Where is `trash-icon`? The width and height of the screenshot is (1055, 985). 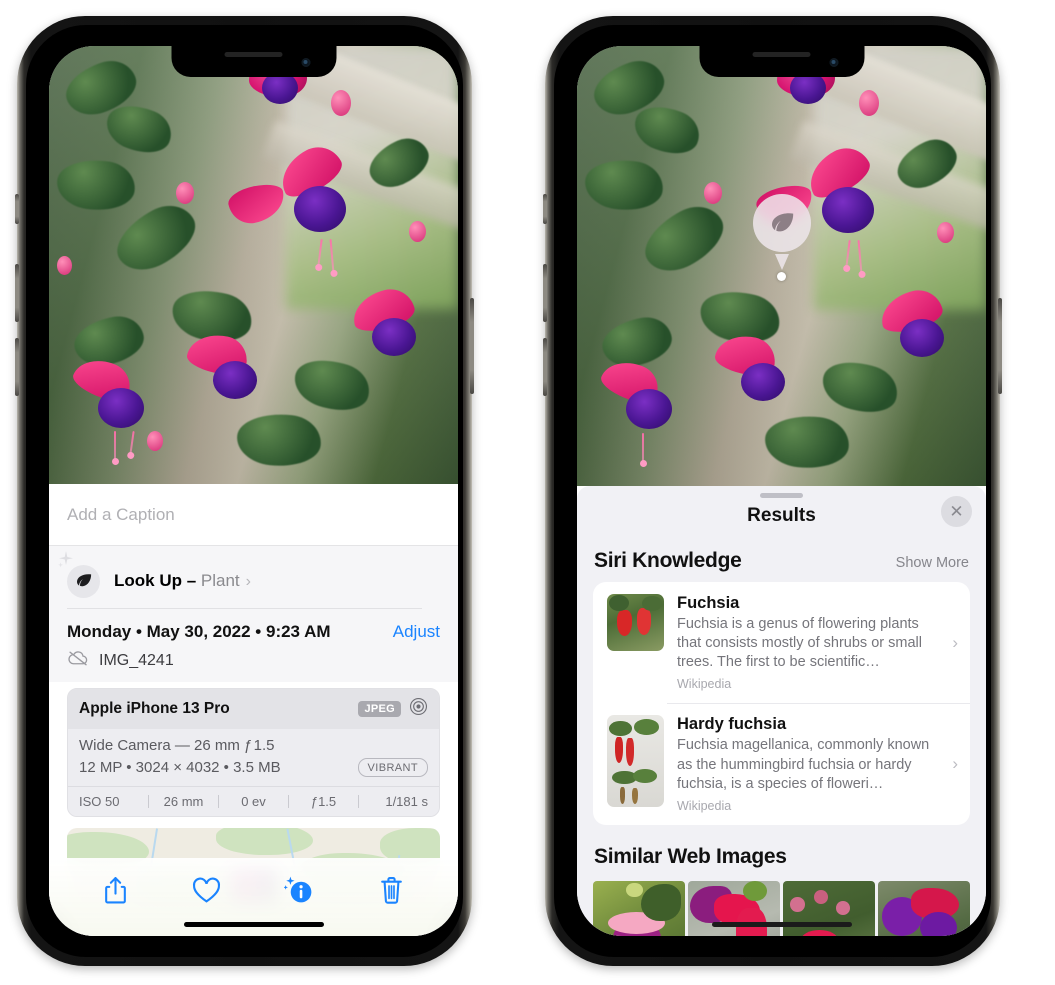
trash-icon is located at coordinates (391, 890).